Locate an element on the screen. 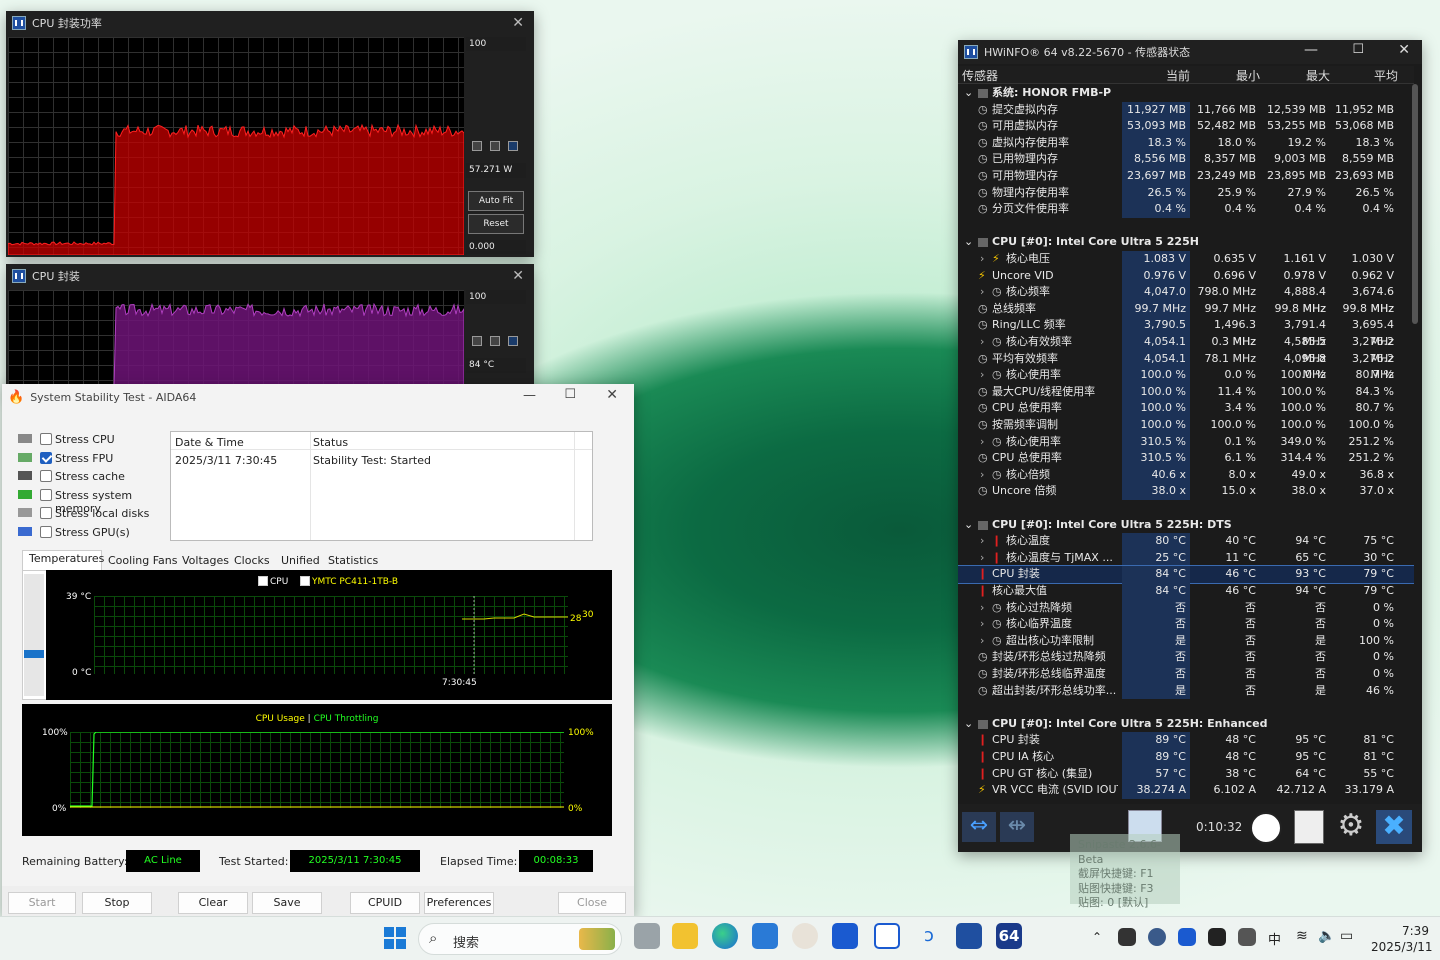 The width and height of the screenshot is (1440, 960). sensor-row: ⚡ Uncore VID 0.976 V 0.696 V 0.978 V 0.962 V is located at coordinates (1186, 276).